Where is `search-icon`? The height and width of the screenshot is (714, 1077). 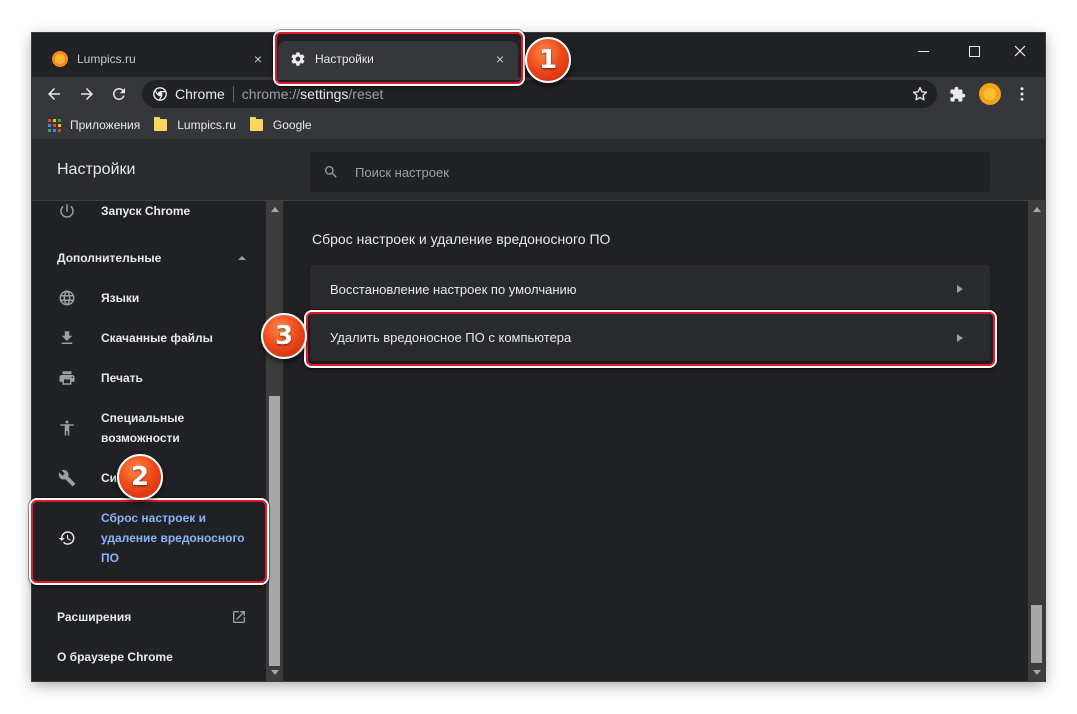 search-icon is located at coordinates (331, 172).